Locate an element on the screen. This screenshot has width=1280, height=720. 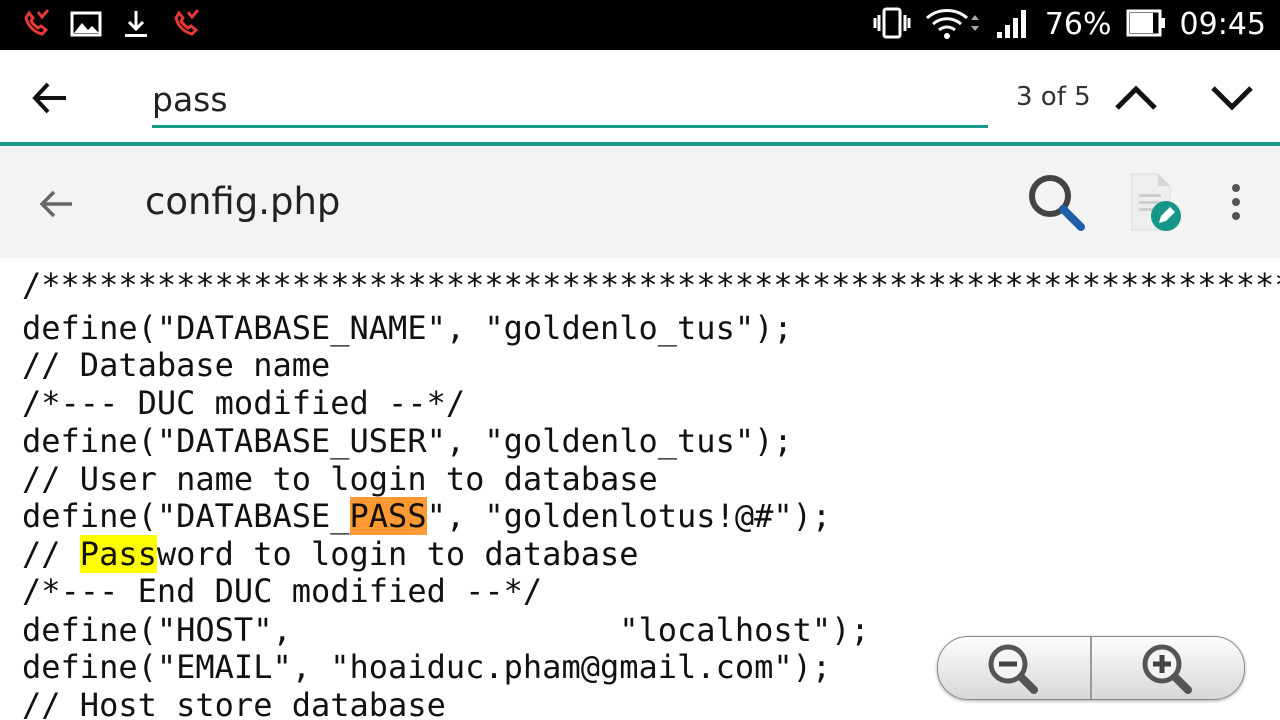
search-icon is located at coordinates (1056, 204).